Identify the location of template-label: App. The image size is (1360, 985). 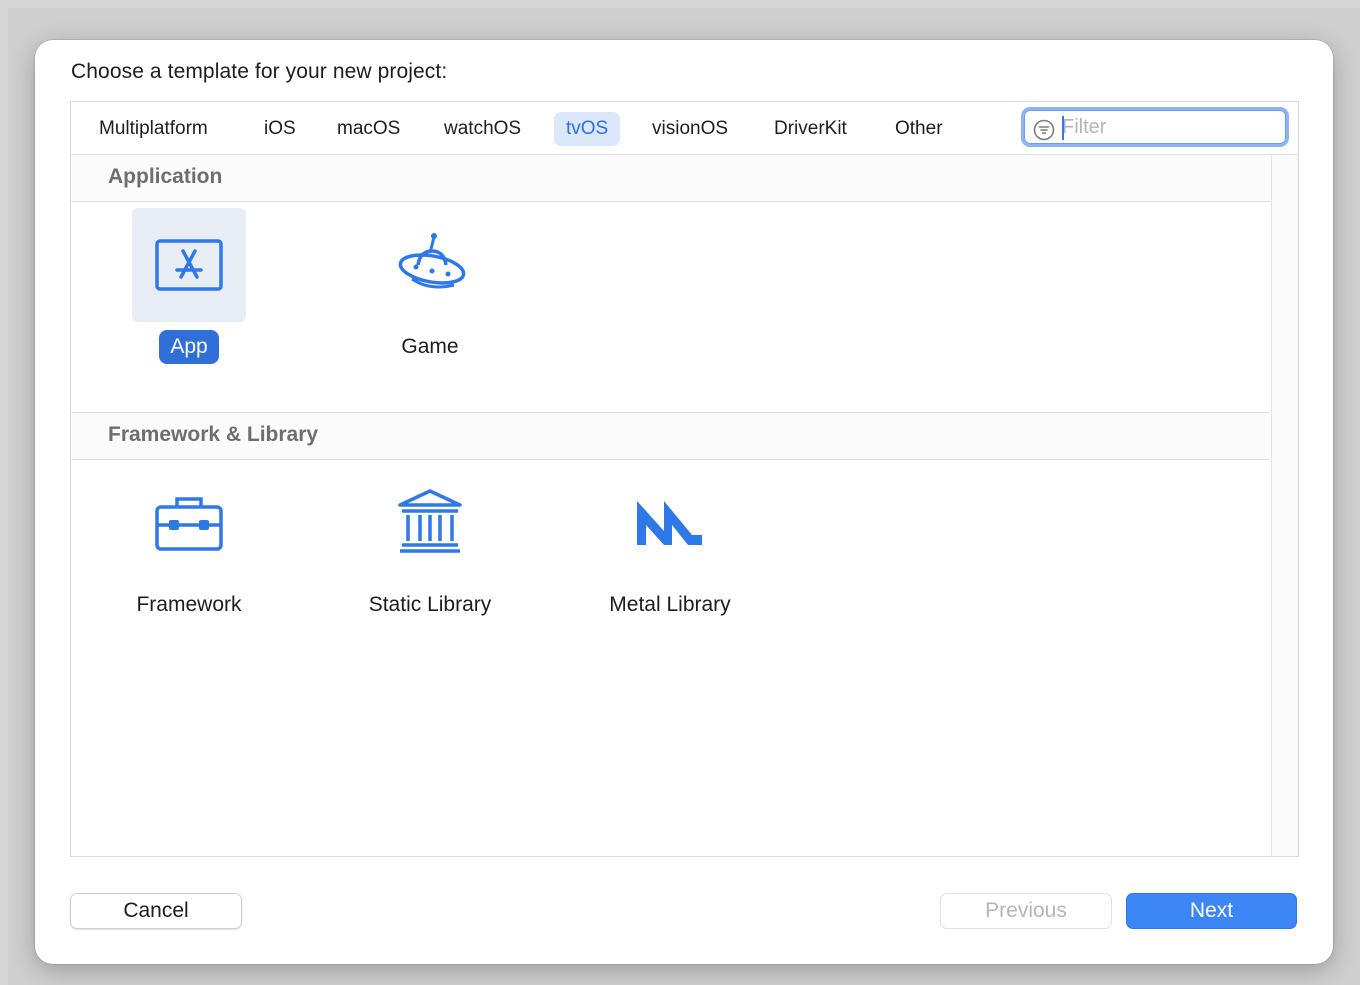
(189, 347).